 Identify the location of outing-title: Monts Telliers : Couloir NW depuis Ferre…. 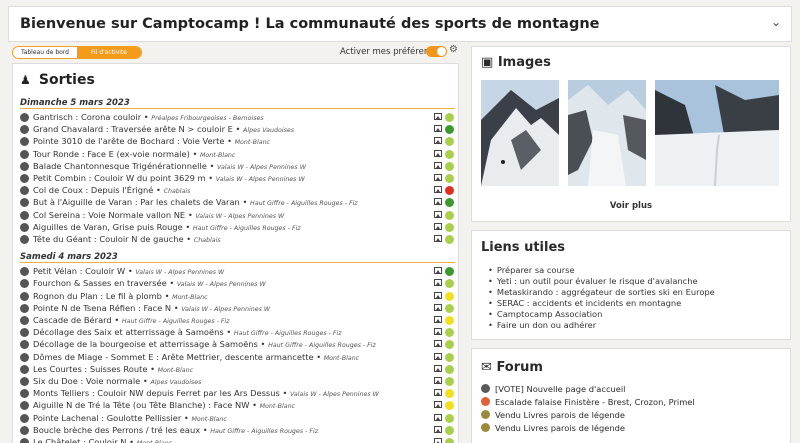
(156, 393).